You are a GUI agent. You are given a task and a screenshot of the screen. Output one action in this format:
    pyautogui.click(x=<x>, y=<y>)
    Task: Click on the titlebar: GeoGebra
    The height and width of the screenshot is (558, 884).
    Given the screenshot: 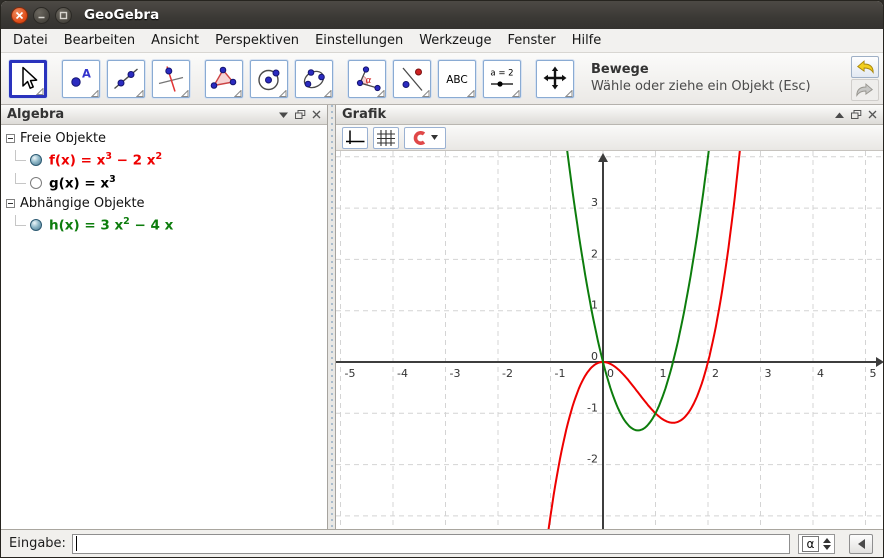 What is the action you would take?
    pyautogui.click(x=442, y=15)
    